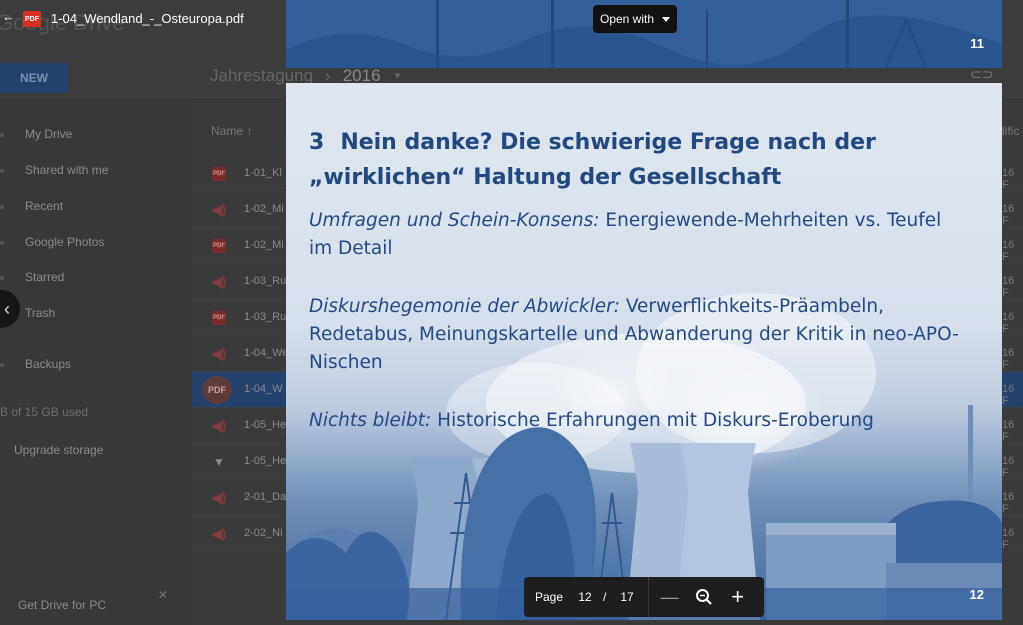 The height and width of the screenshot is (625, 1023). Describe the element at coordinates (62, 605) in the screenshot. I see `get-drive-link: Get Drive for PC` at that location.